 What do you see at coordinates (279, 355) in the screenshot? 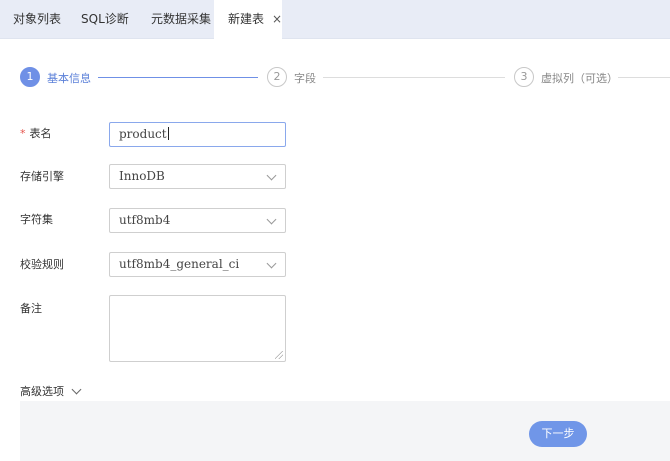
I see `resize-grip-icon` at bounding box center [279, 355].